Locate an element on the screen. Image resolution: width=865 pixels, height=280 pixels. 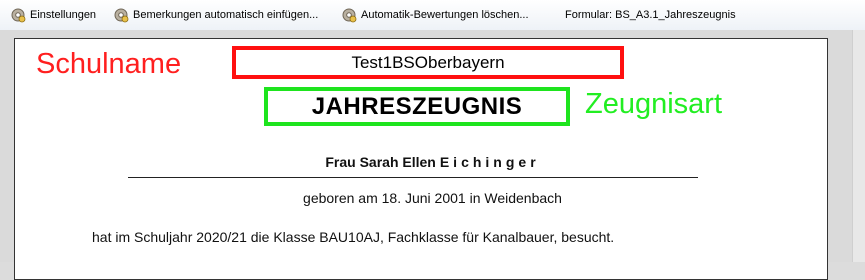
certificate-type-text: JAHRESZEUGNIS is located at coordinates (417, 106).